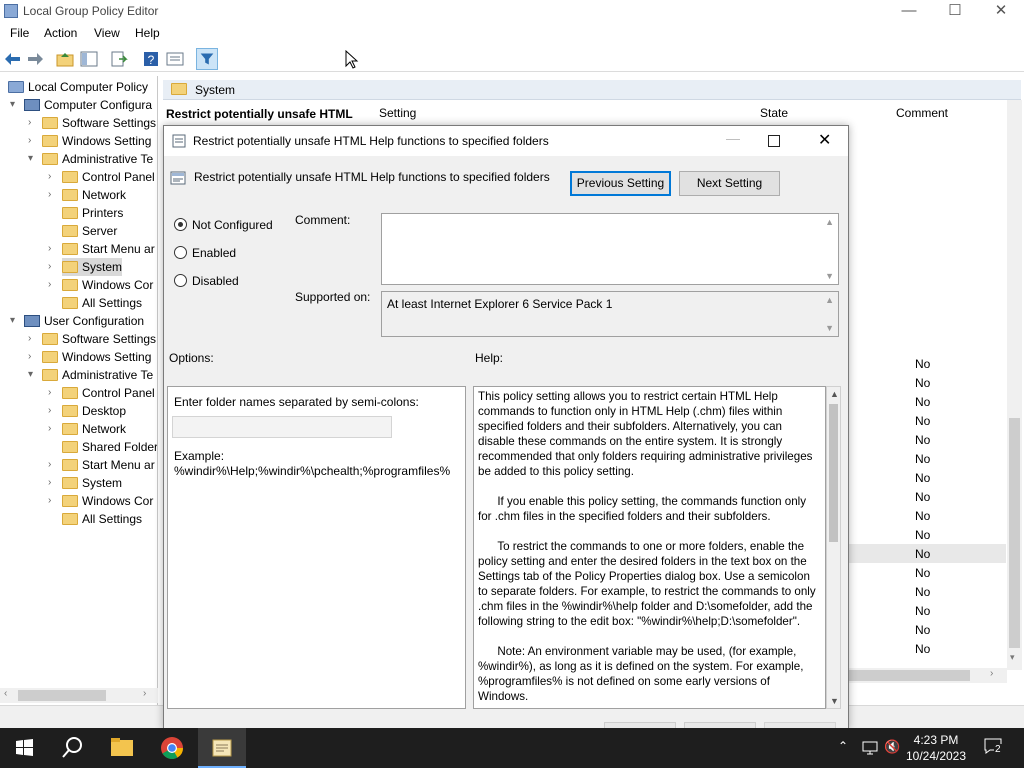  What do you see at coordinates (222, 748) in the screenshot?
I see `policy-editor-taskbar-button` at bounding box center [222, 748].